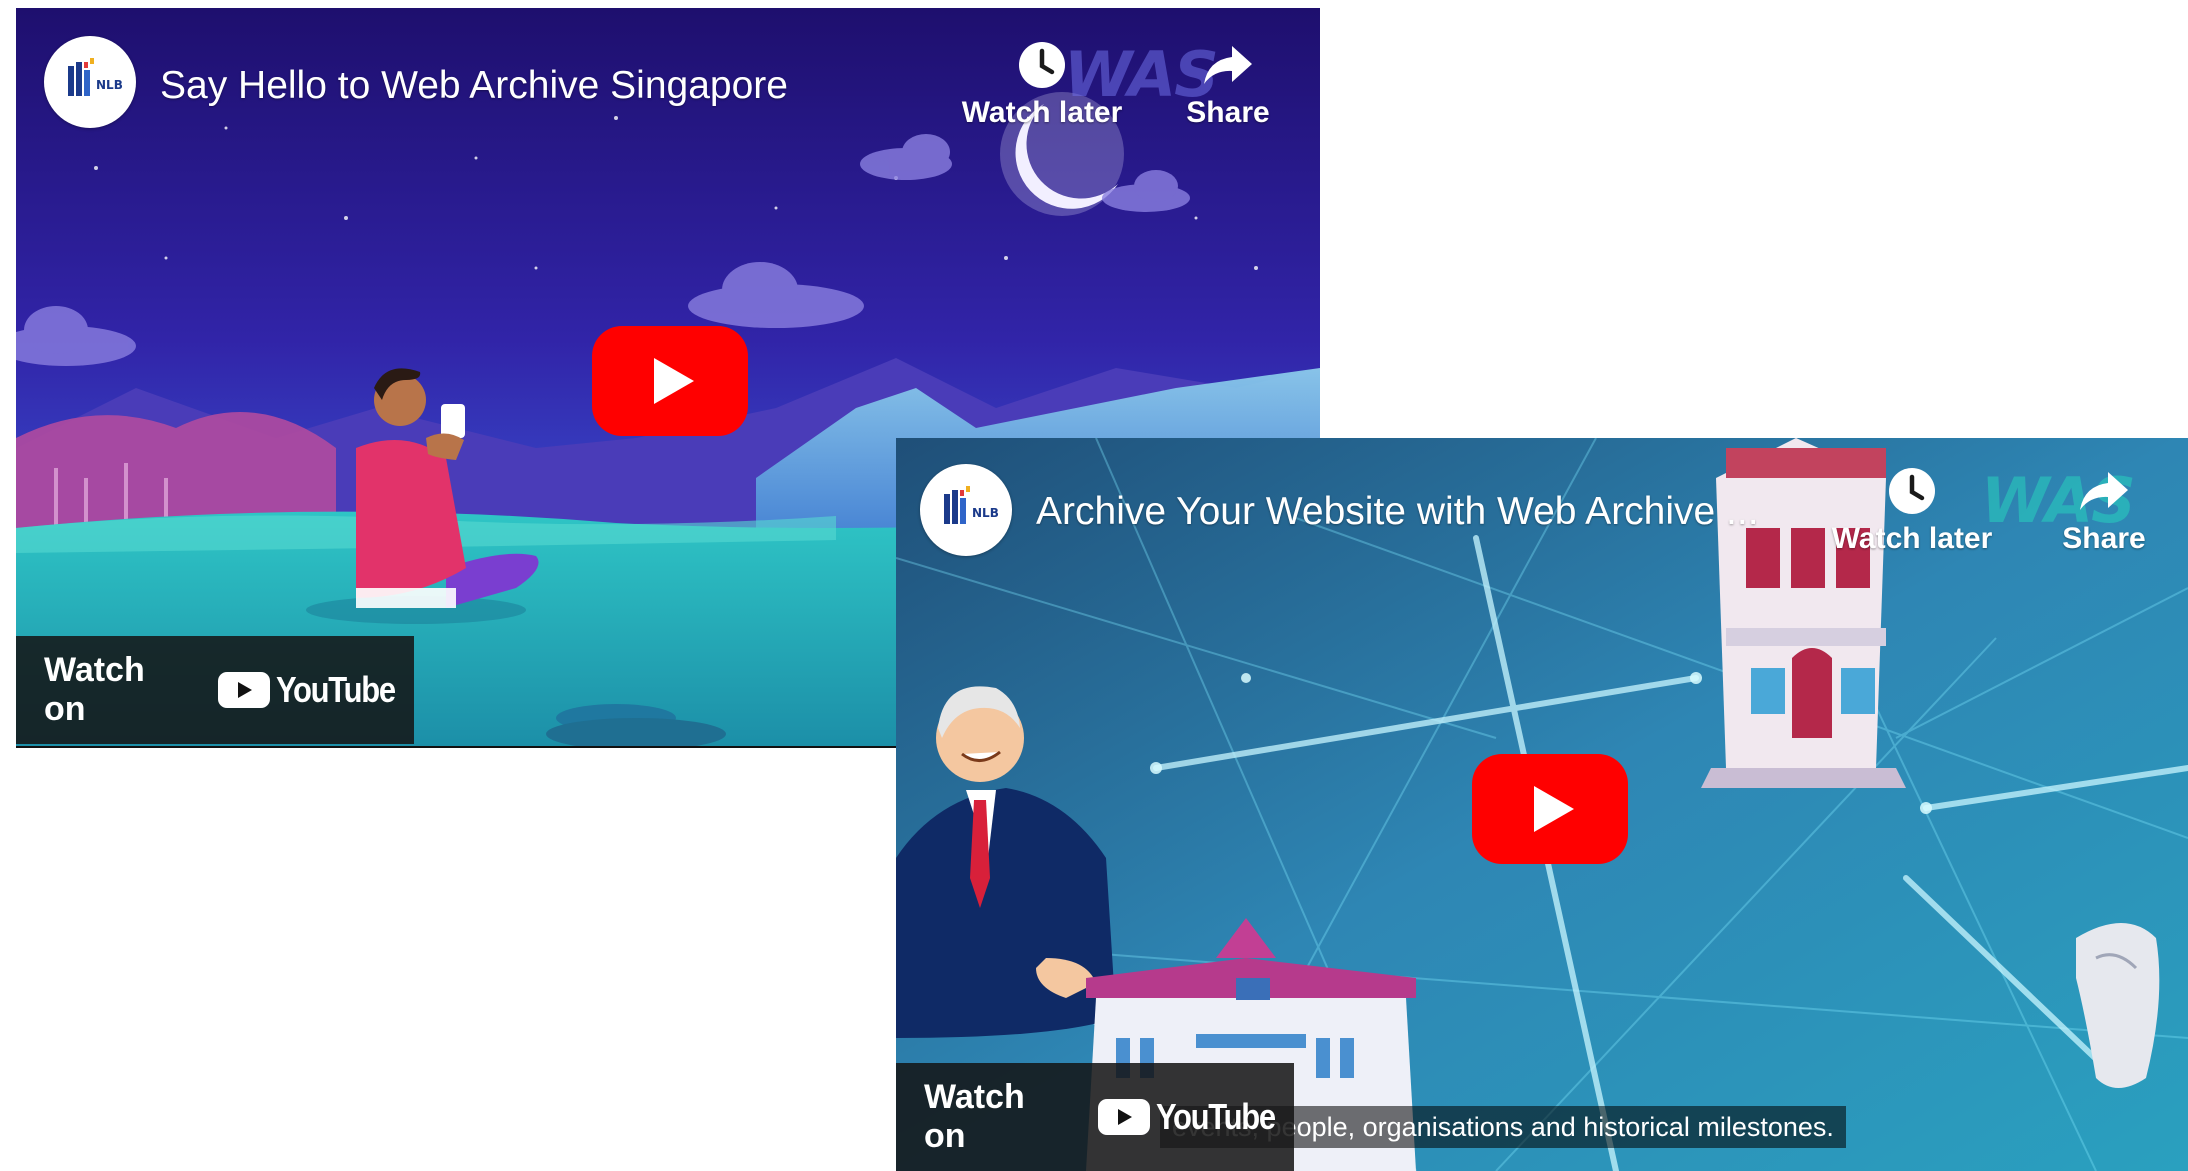 Image resolution: width=2188 pixels, height=1171 pixels. Describe the element at coordinates (540, 86) in the screenshot. I see `video-title: Say Hello to Web Archive Singapore` at that location.